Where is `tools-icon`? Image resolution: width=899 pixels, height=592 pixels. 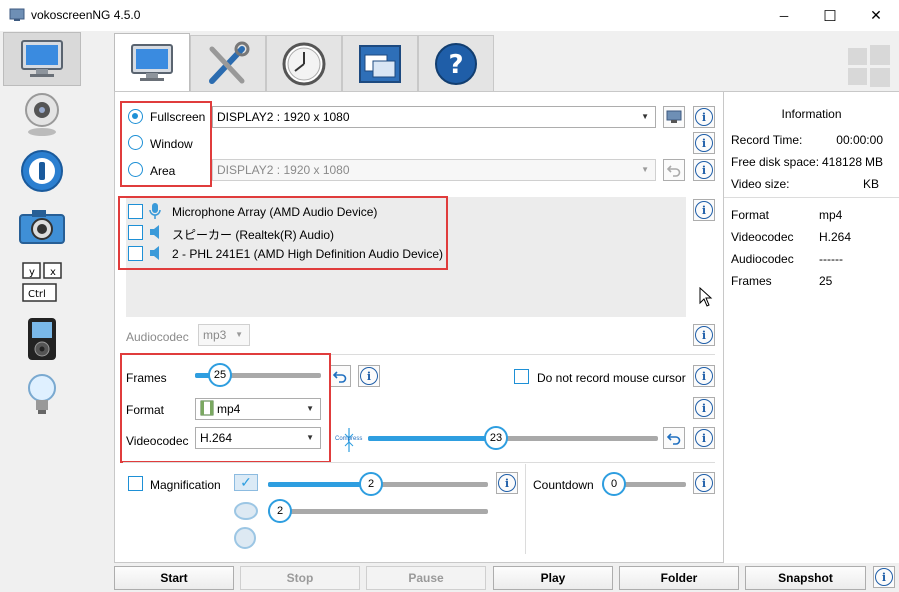 tools-icon is located at coordinates (229, 62).